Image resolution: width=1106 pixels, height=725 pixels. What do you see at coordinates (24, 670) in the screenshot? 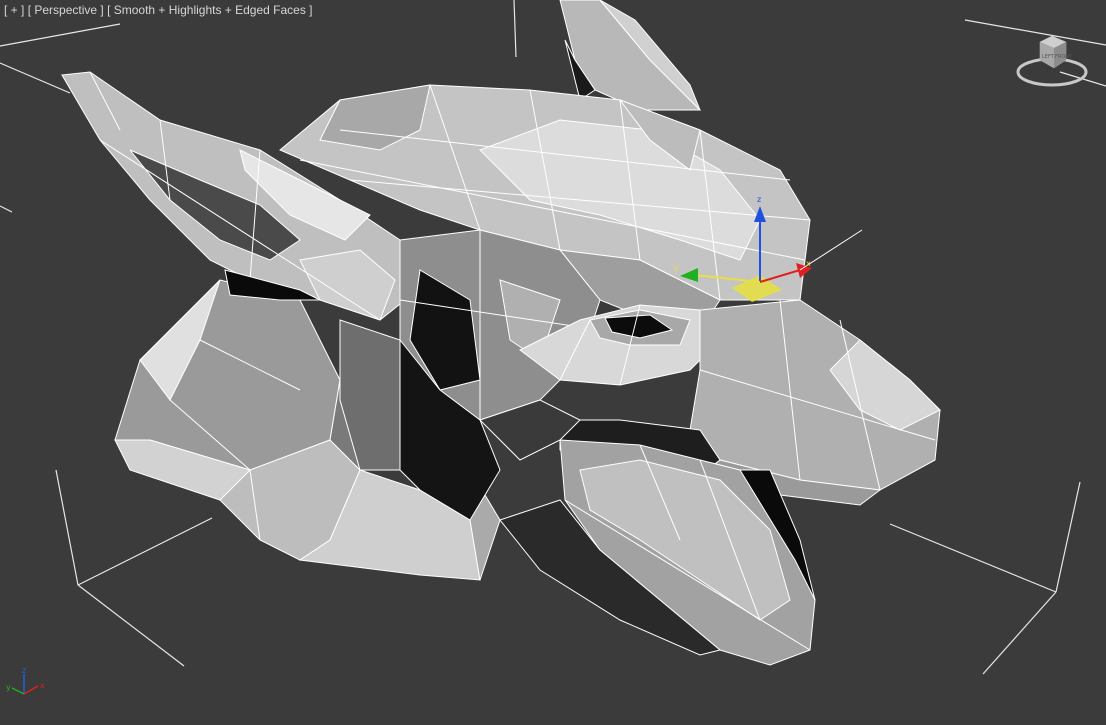
I see `tripod-z-label: z` at bounding box center [24, 670].